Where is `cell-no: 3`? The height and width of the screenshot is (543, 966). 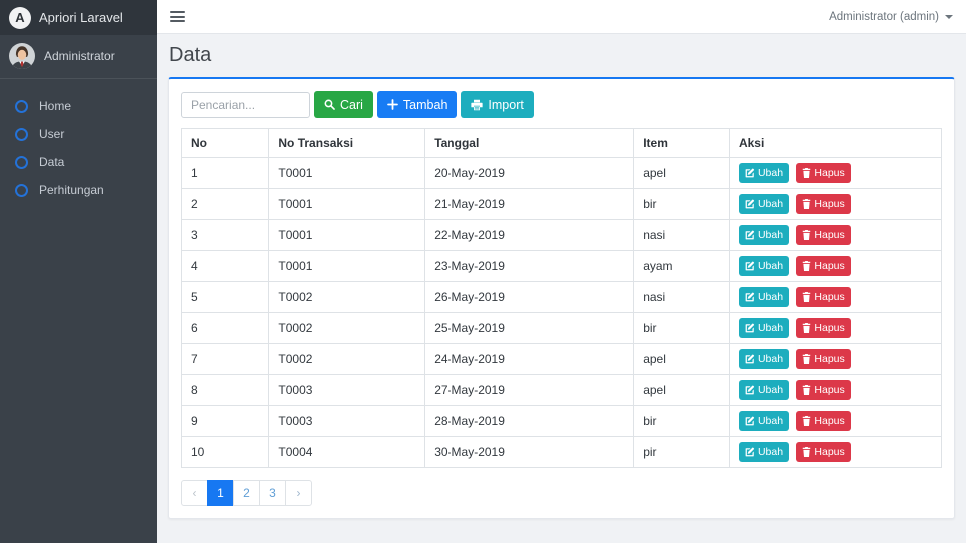
cell-no: 3 is located at coordinates (225, 235).